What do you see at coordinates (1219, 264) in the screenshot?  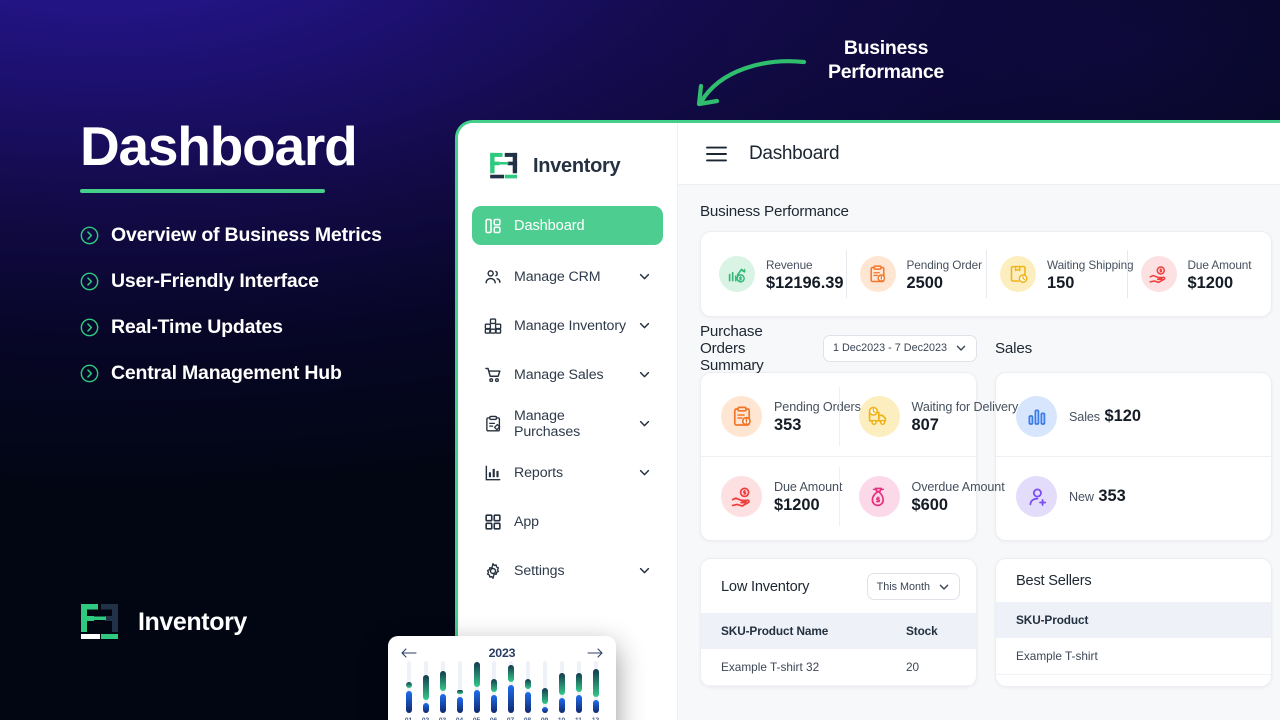 I see `kpi-label: Due Amount` at bounding box center [1219, 264].